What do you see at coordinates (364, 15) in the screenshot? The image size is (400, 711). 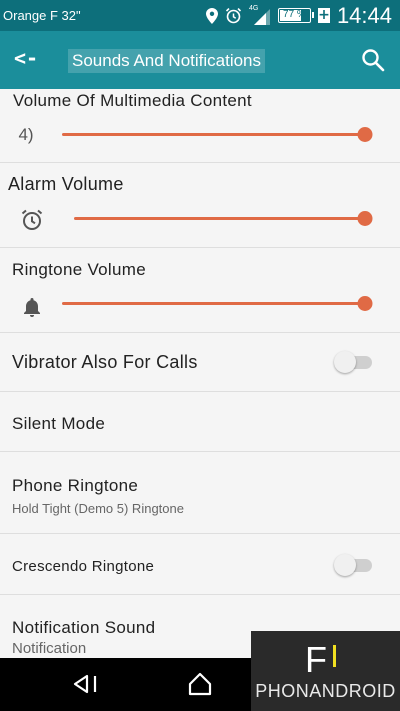 I see `status-clock: 14:44` at bounding box center [364, 15].